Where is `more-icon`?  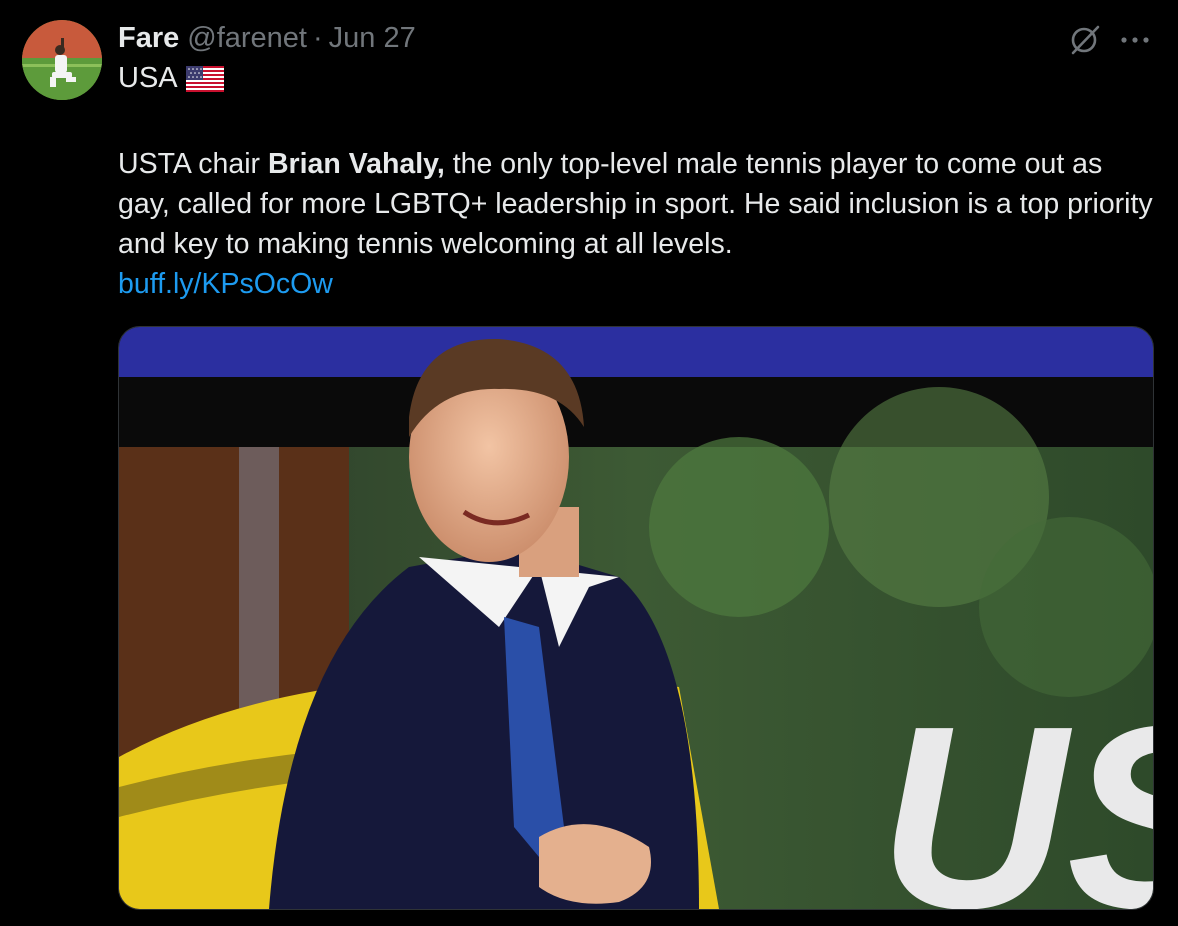 more-icon is located at coordinates (1135, 40).